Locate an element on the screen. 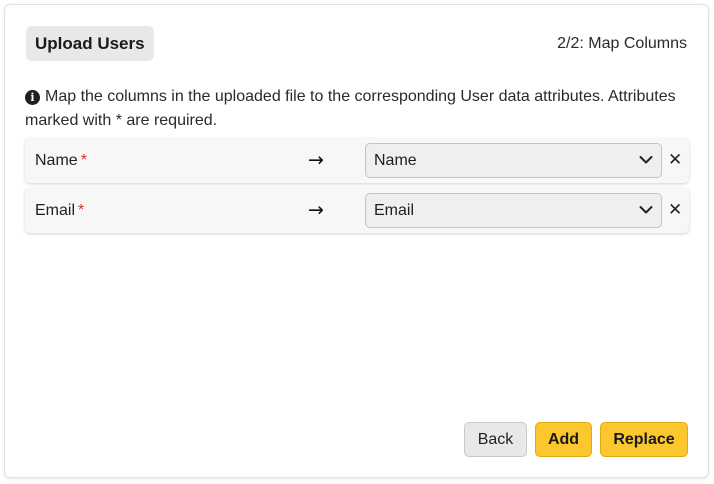  column-label: Email * is located at coordinates (59, 210).